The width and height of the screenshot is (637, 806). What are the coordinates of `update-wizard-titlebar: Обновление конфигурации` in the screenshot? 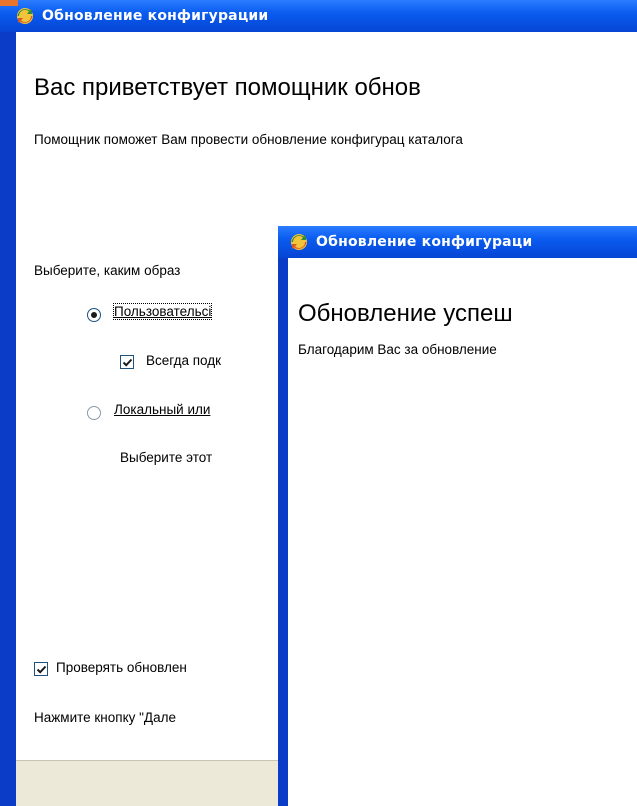 It's located at (318, 16).